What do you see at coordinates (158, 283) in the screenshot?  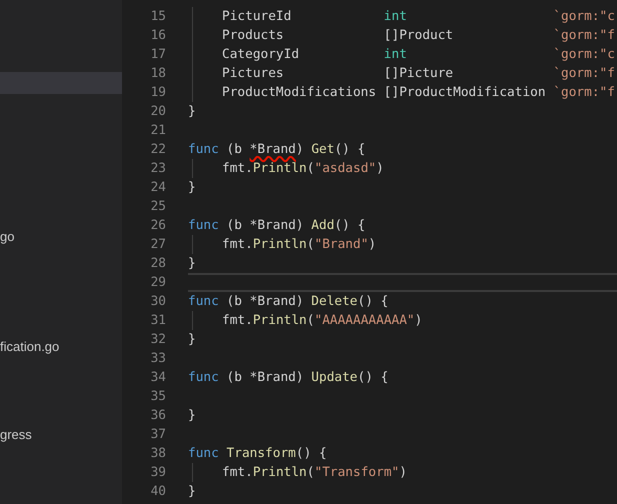 I see `line-number: 29` at bounding box center [158, 283].